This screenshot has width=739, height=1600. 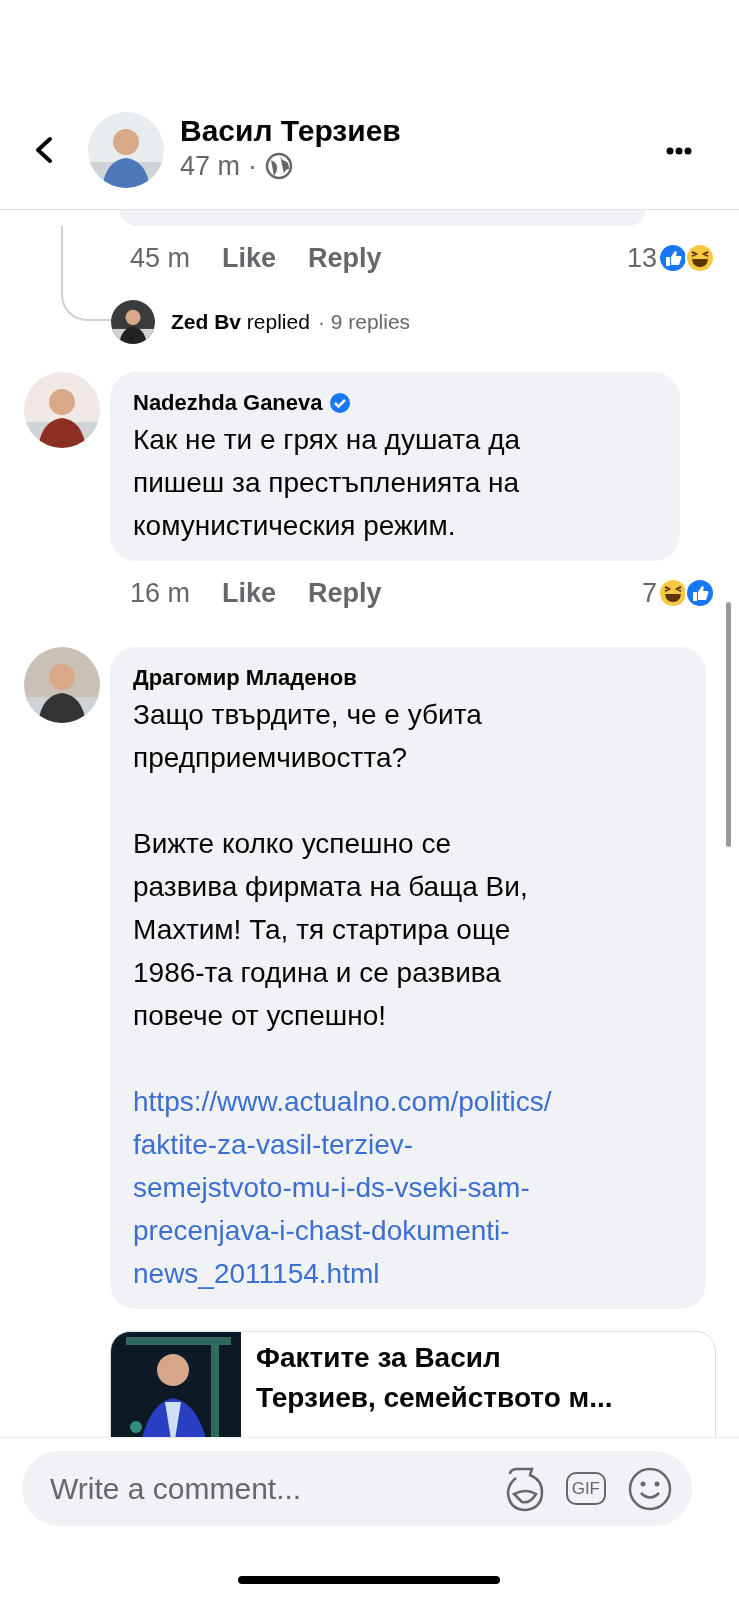 I want to click on verified-badge-icon, so click(x=339, y=403).